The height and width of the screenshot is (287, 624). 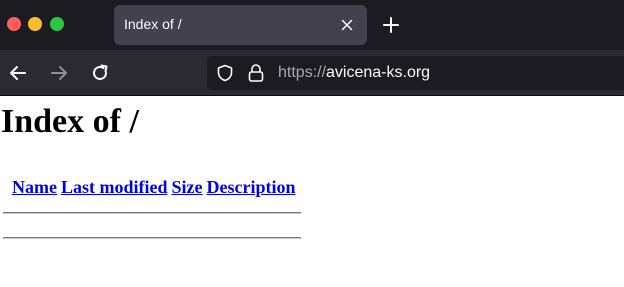 What do you see at coordinates (187, 187) in the screenshot?
I see `sort-by-size-link: Size` at bounding box center [187, 187].